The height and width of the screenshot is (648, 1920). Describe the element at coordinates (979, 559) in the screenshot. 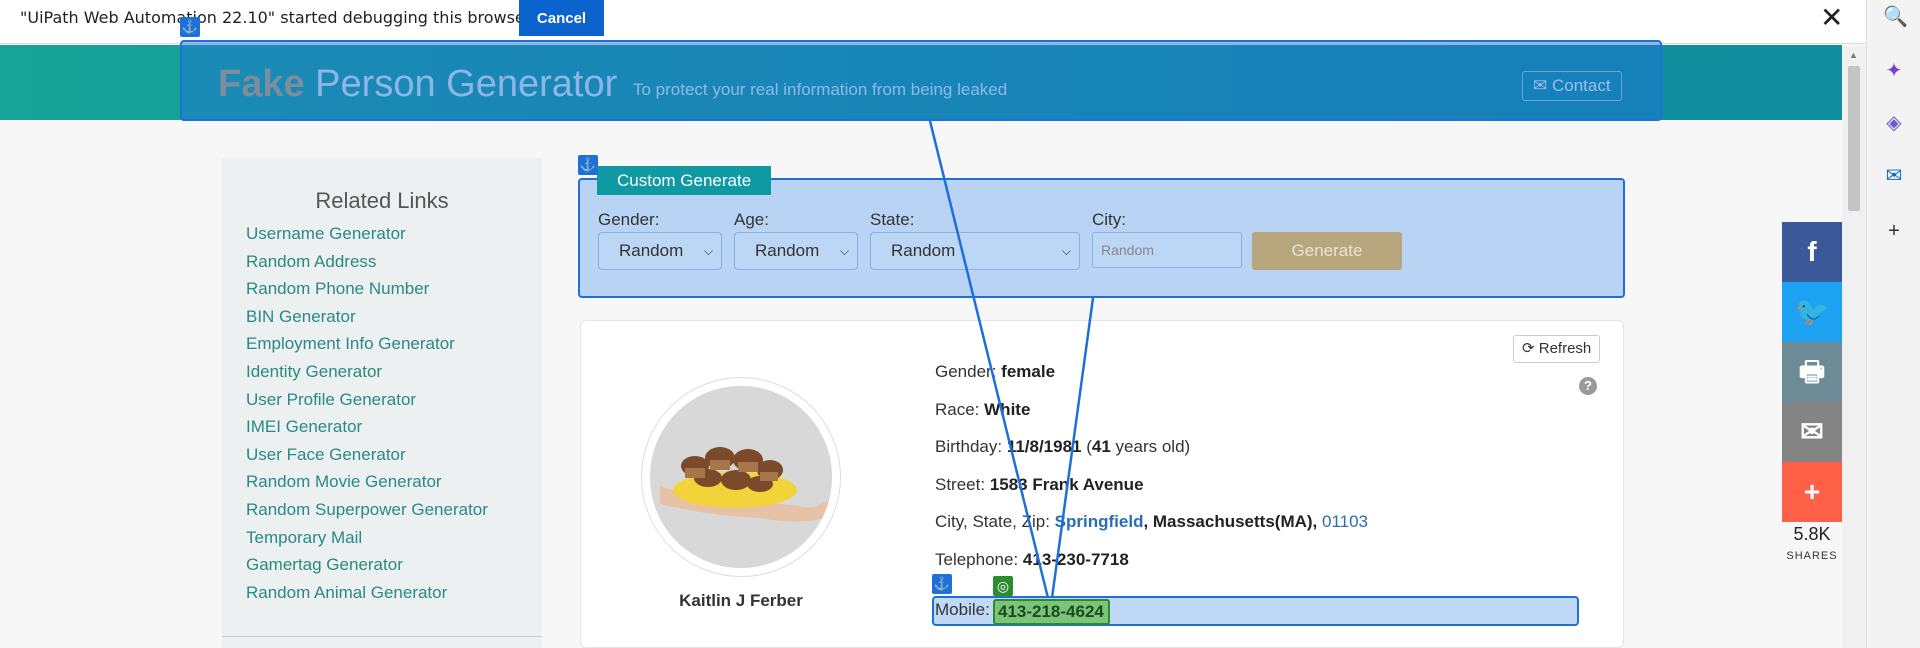

I see `telephone-field-label: Telephone:` at that location.